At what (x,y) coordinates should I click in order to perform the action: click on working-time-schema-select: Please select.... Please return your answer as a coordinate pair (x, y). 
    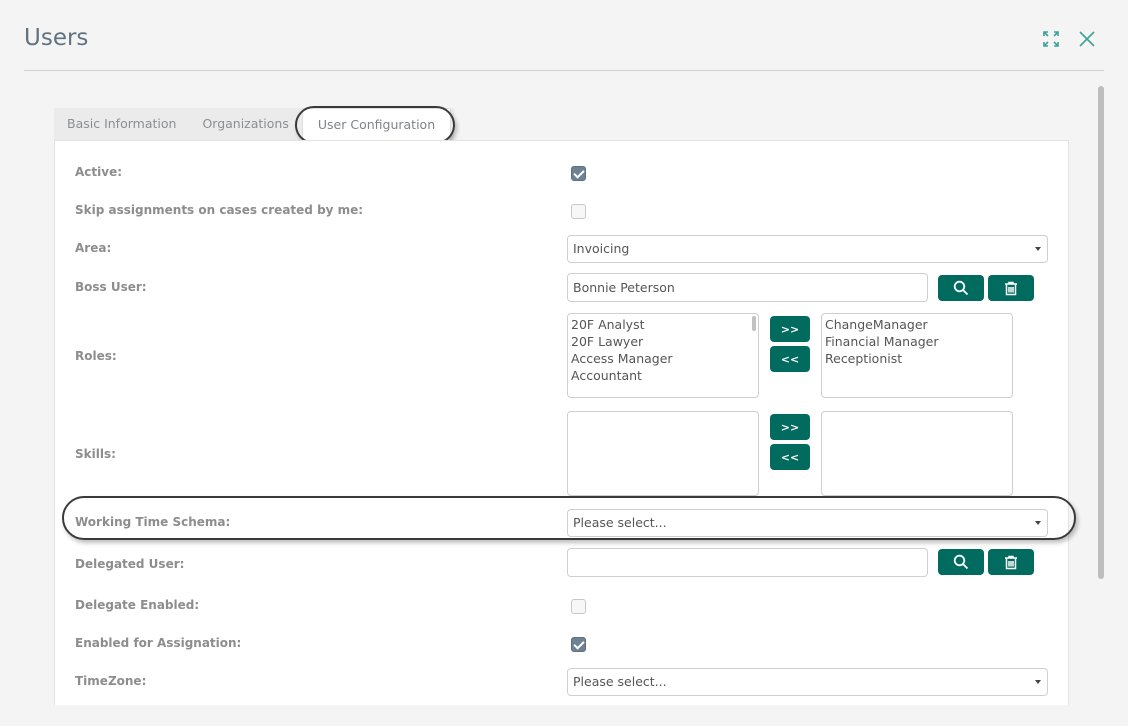
    Looking at the image, I should click on (807, 523).